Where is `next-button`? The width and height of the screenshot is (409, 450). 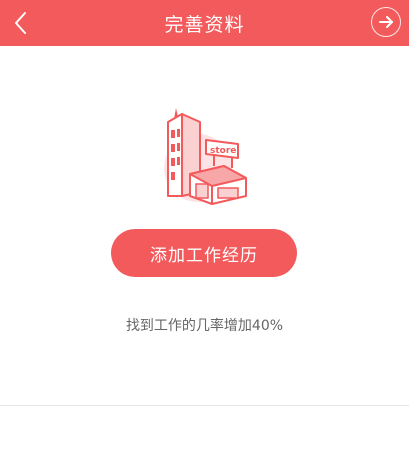 next-button is located at coordinates (386, 22).